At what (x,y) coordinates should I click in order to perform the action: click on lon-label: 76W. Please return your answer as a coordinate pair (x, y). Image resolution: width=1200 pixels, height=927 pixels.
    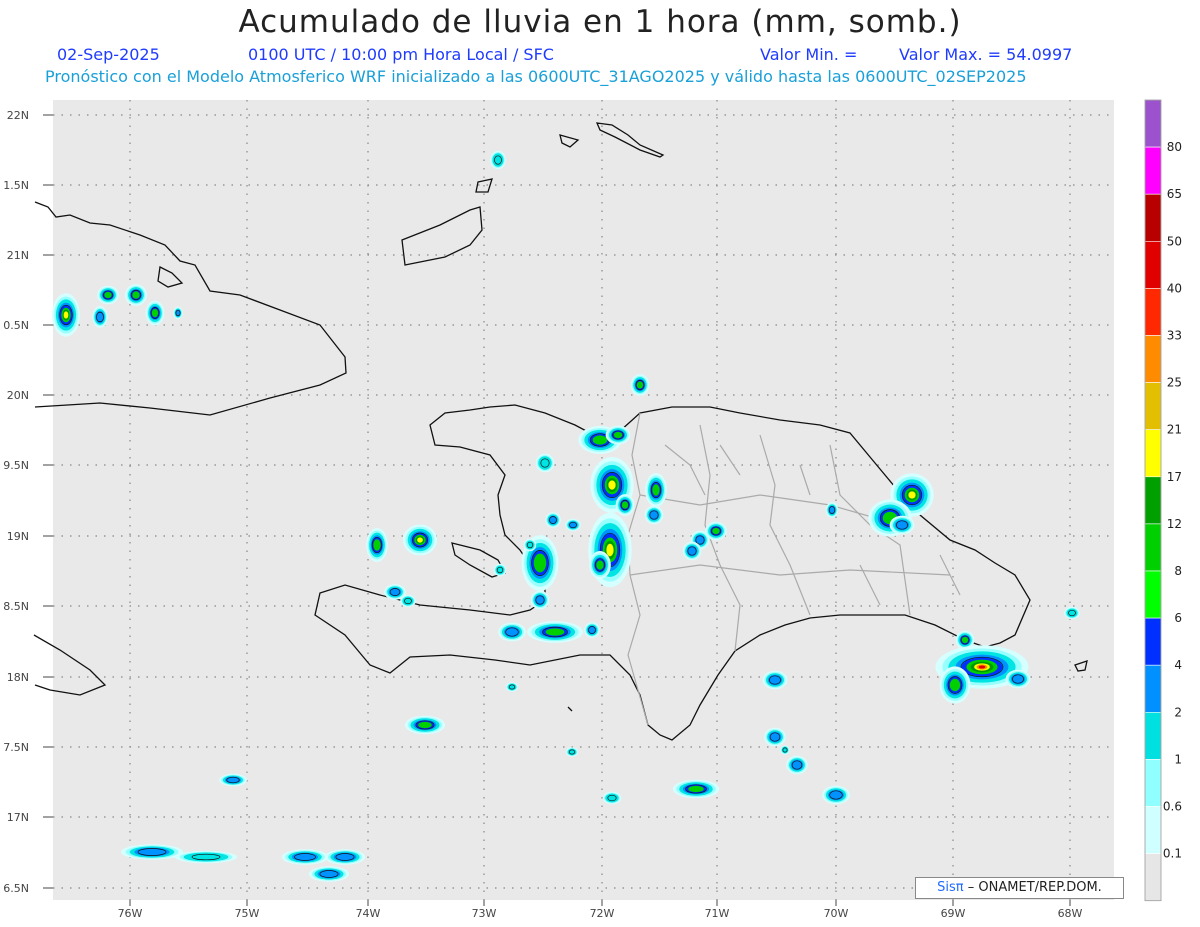
    Looking at the image, I should click on (130, 913).